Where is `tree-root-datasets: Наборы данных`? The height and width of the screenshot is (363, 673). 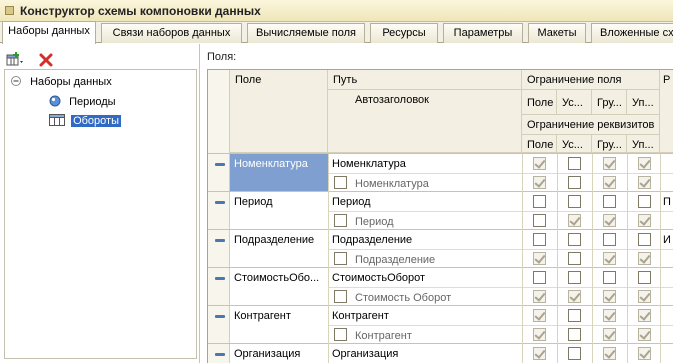 tree-root-datasets: Наборы данных is located at coordinates (61, 82).